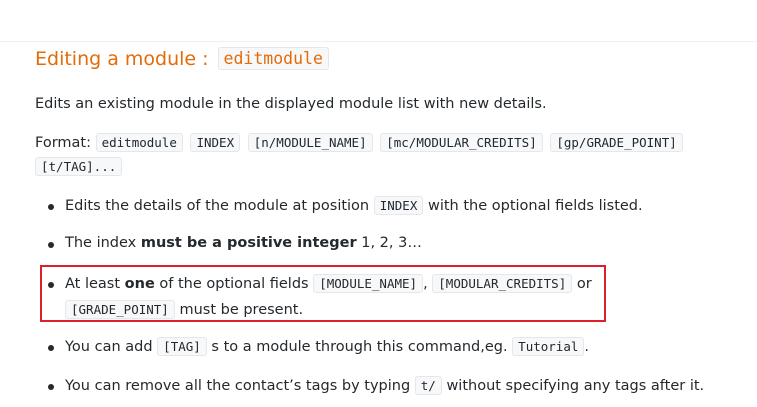 The height and width of the screenshot is (407, 757). What do you see at coordinates (273, 58) in the screenshot?
I see `section-command-code: editmodule` at bounding box center [273, 58].